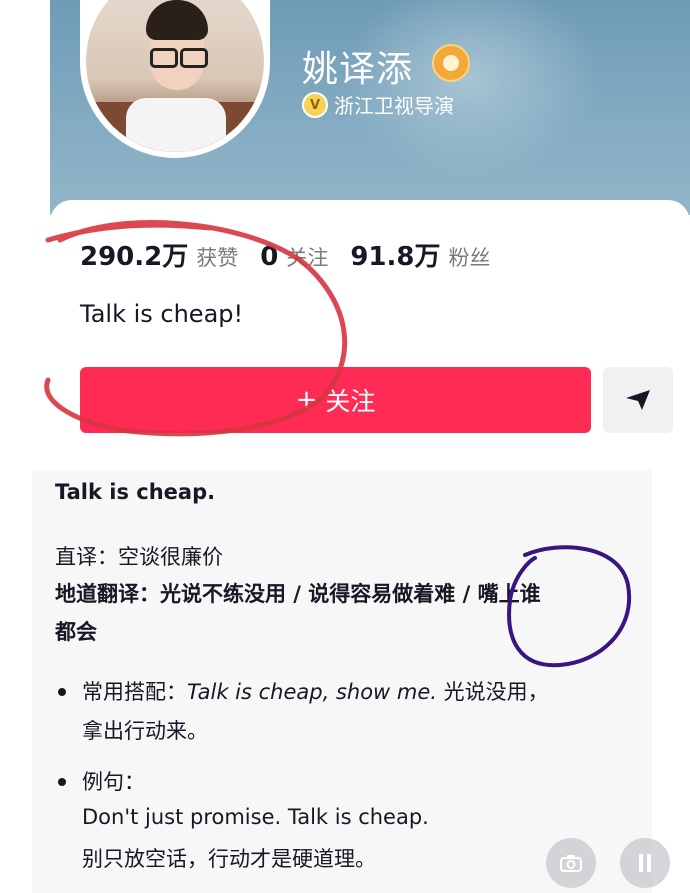 The image size is (690, 893). Describe the element at coordinates (62, 782) in the screenshot. I see `example-bullet` at that location.